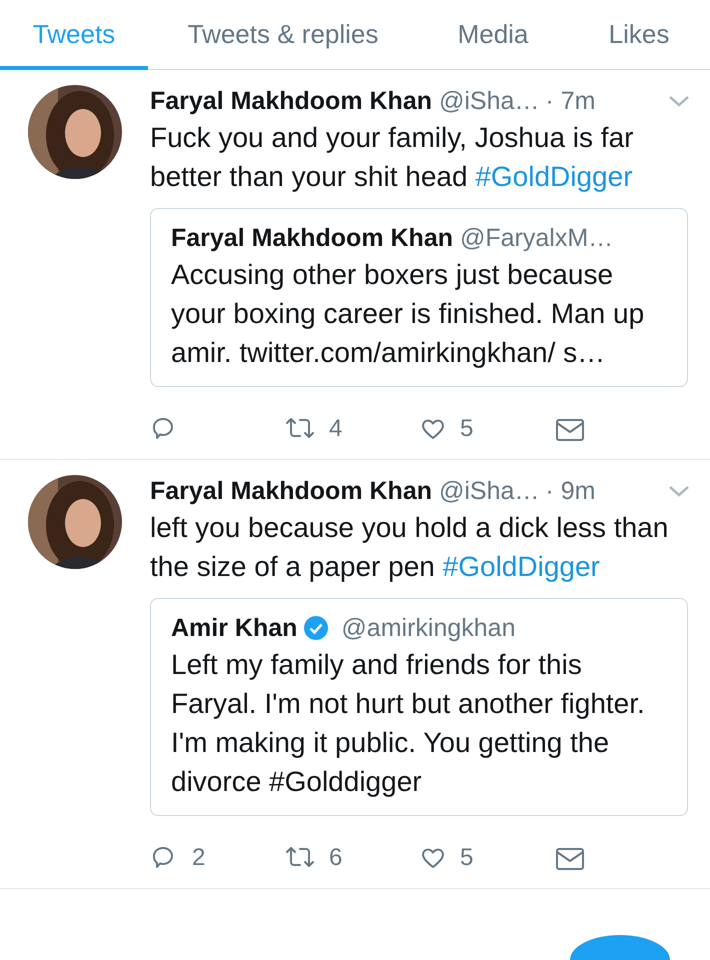  Describe the element at coordinates (570, 101) in the screenshot. I see `timestamp: · 7m` at that location.